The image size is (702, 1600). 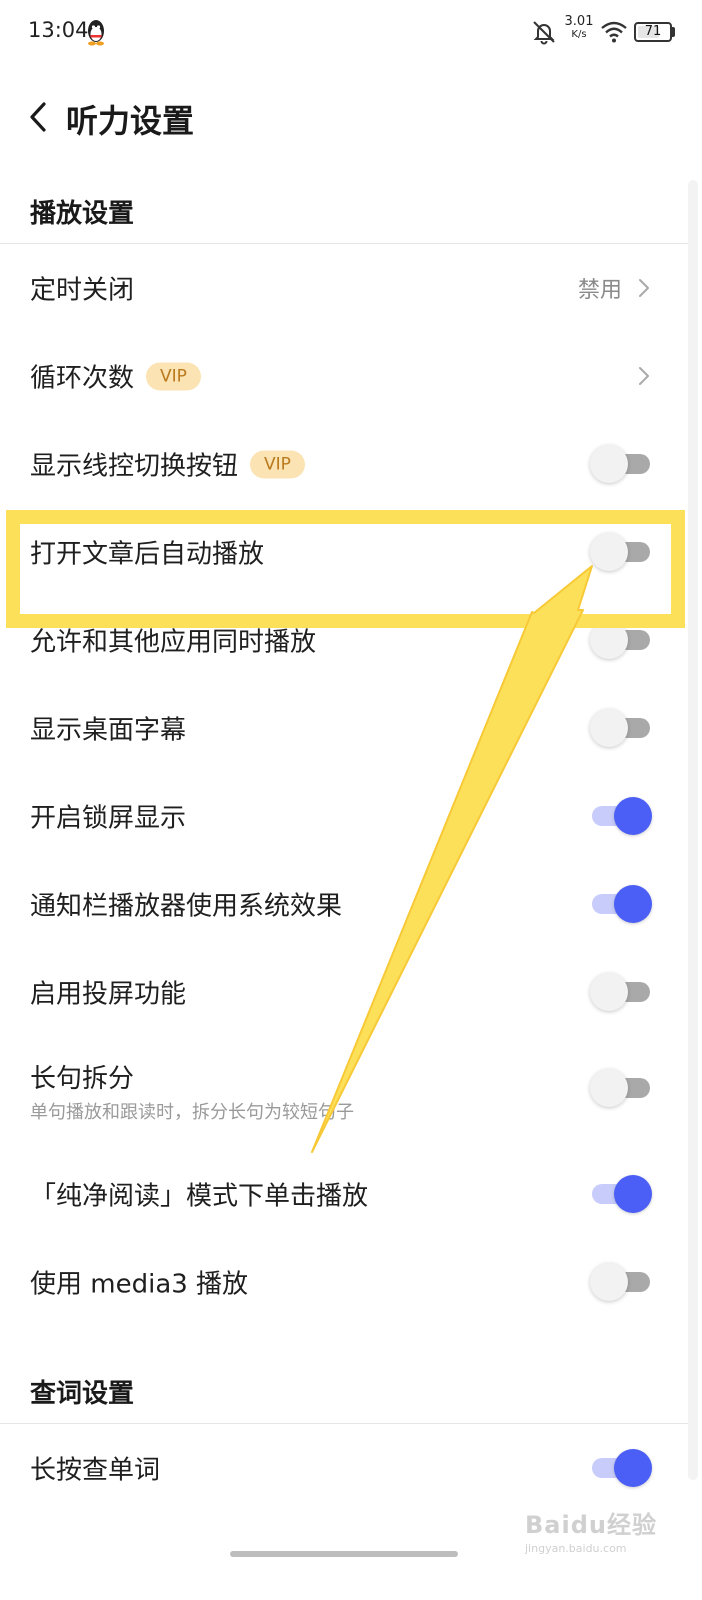 I want to click on page-title: 听力设置, so click(x=130, y=121).